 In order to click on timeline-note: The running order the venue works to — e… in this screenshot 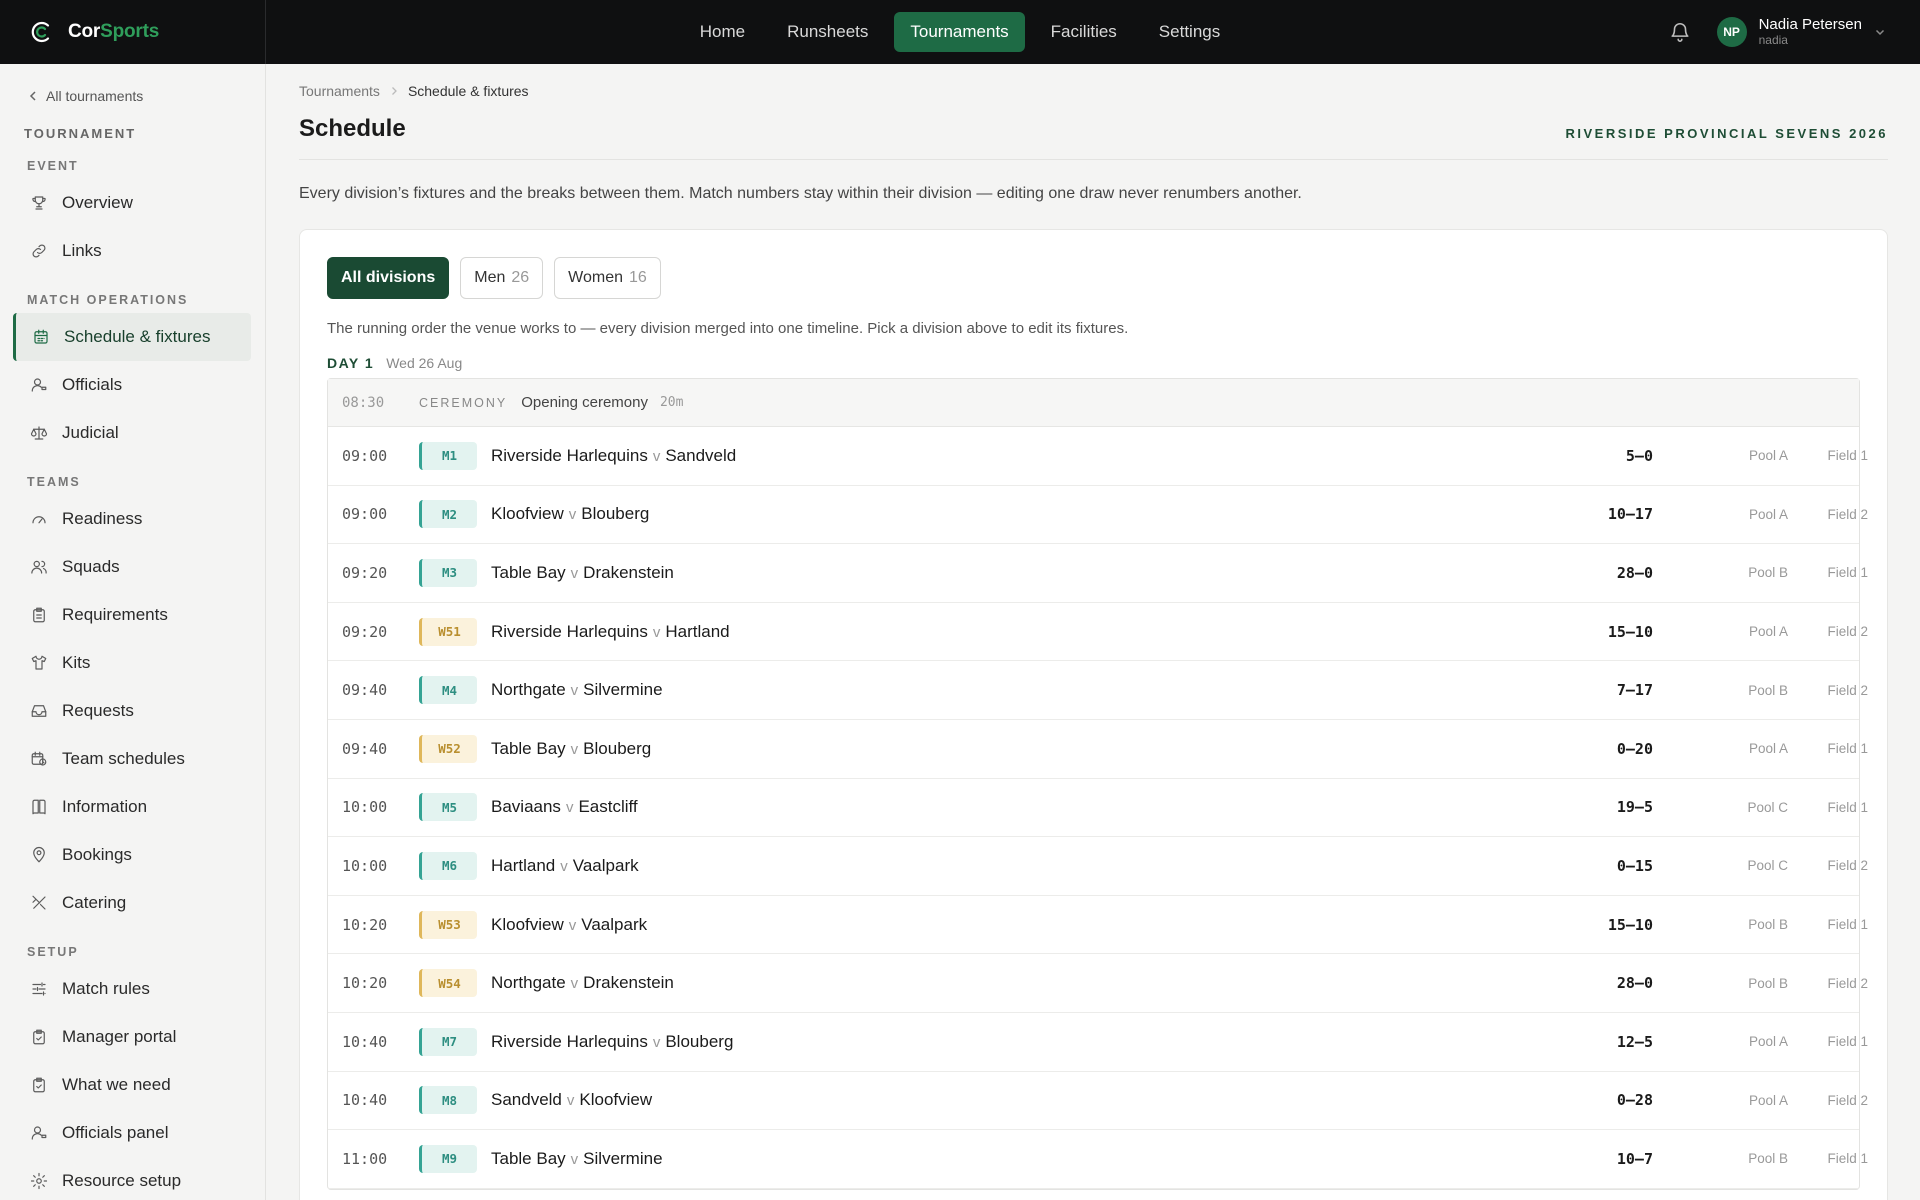, I will do `click(728, 328)`.